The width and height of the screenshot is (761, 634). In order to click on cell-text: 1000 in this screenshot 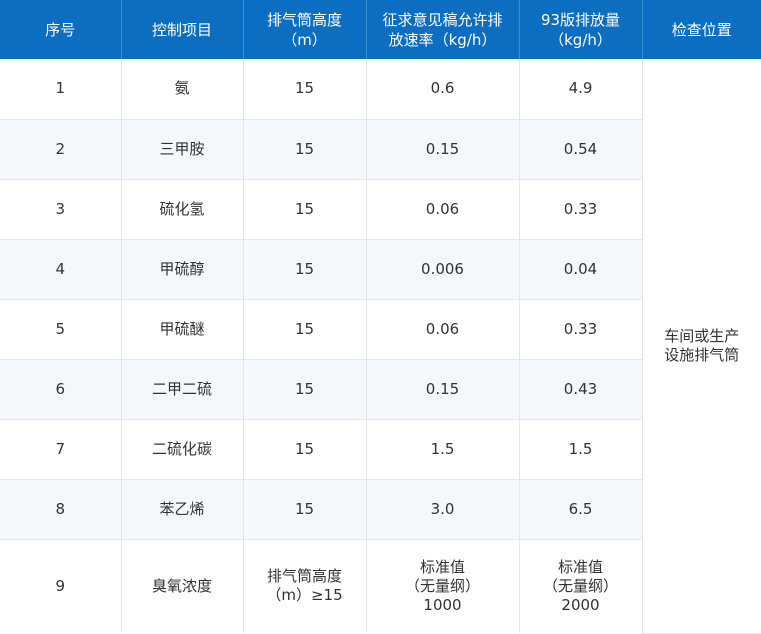, I will do `click(442, 604)`.